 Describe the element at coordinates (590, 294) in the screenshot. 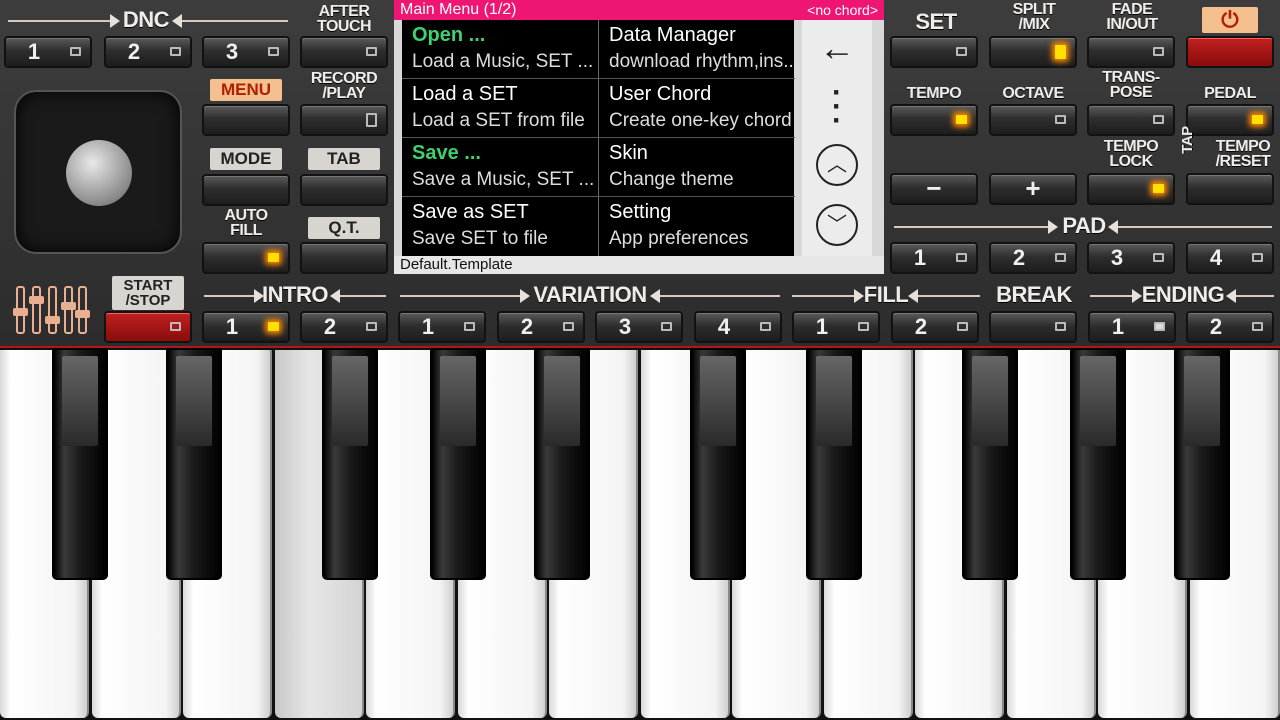

I see `variation-label: VARIATION` at that location.